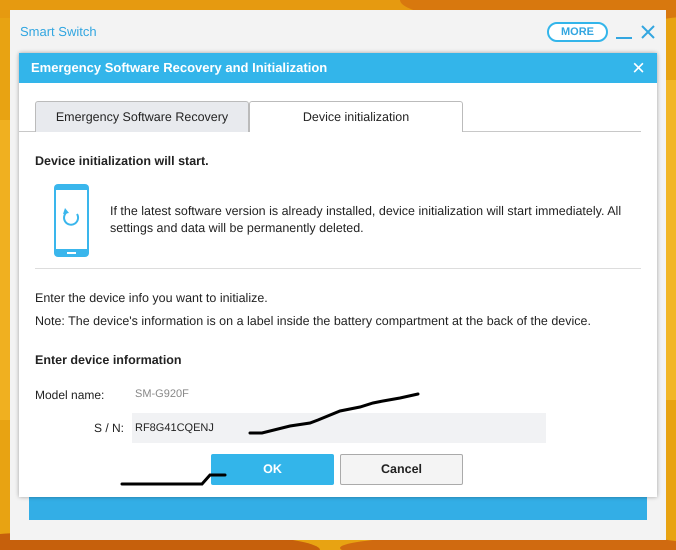 The image size is (676, 550). I want to click on model-name-value: SM-G920F, so click(162, 394).